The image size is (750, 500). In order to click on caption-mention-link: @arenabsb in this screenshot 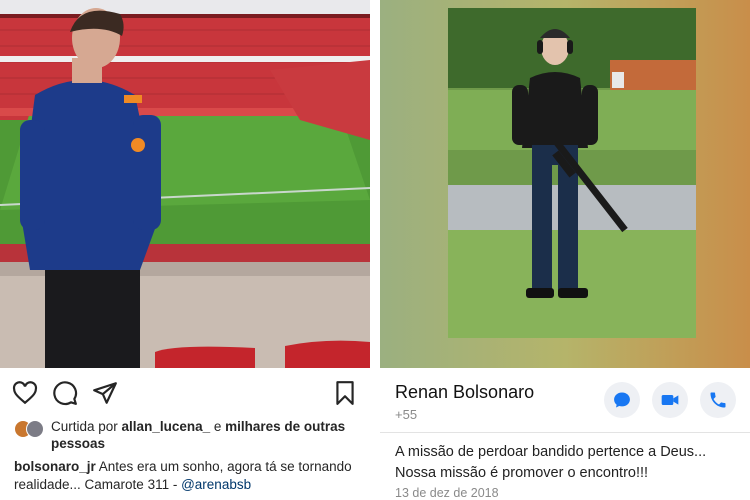, I will do `click(216, 484)`.